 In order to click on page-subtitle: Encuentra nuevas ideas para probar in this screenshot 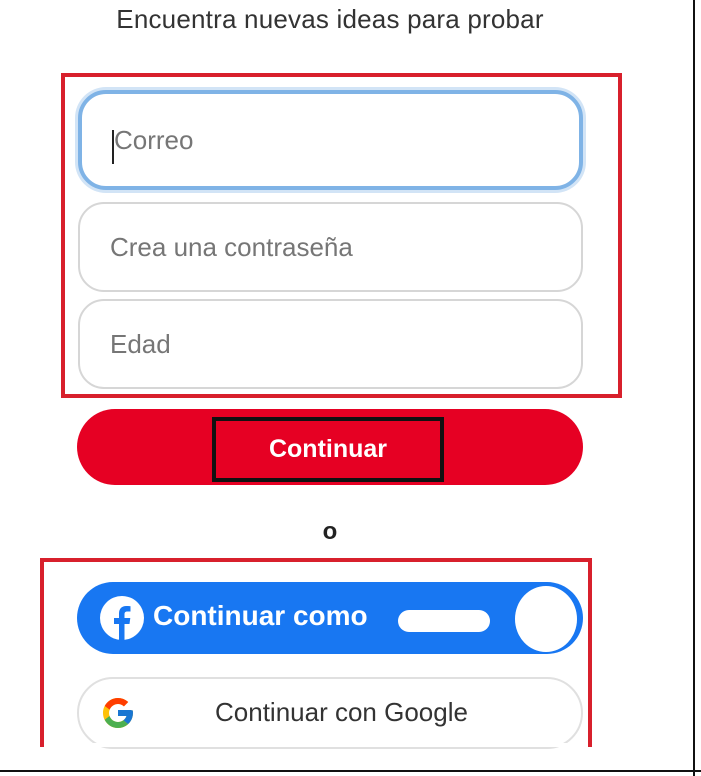, I will do `click(330, 19)`.